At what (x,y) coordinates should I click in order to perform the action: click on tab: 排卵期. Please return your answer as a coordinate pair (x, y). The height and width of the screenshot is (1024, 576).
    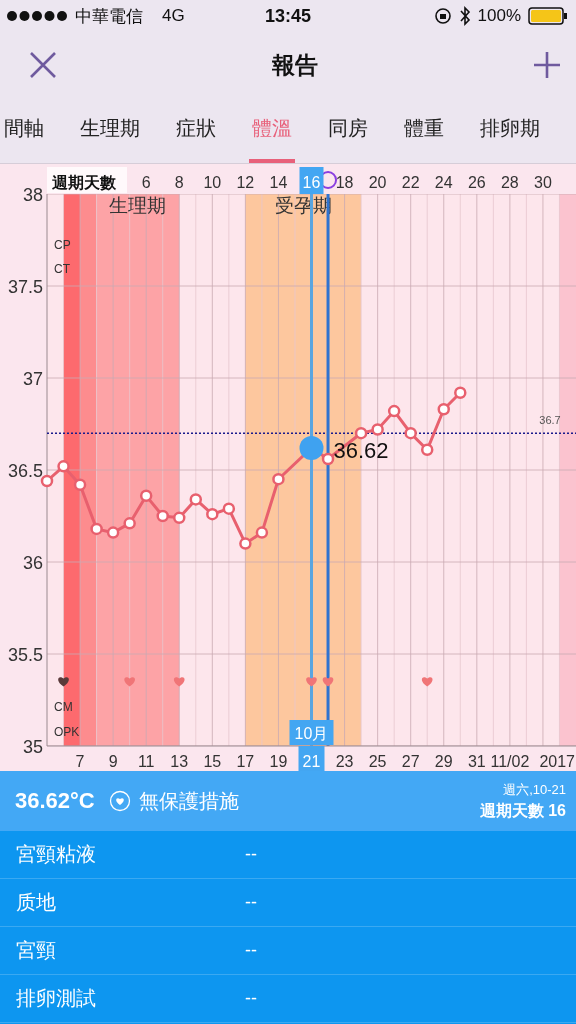
    Looking at the image, I should click on (510, 130).